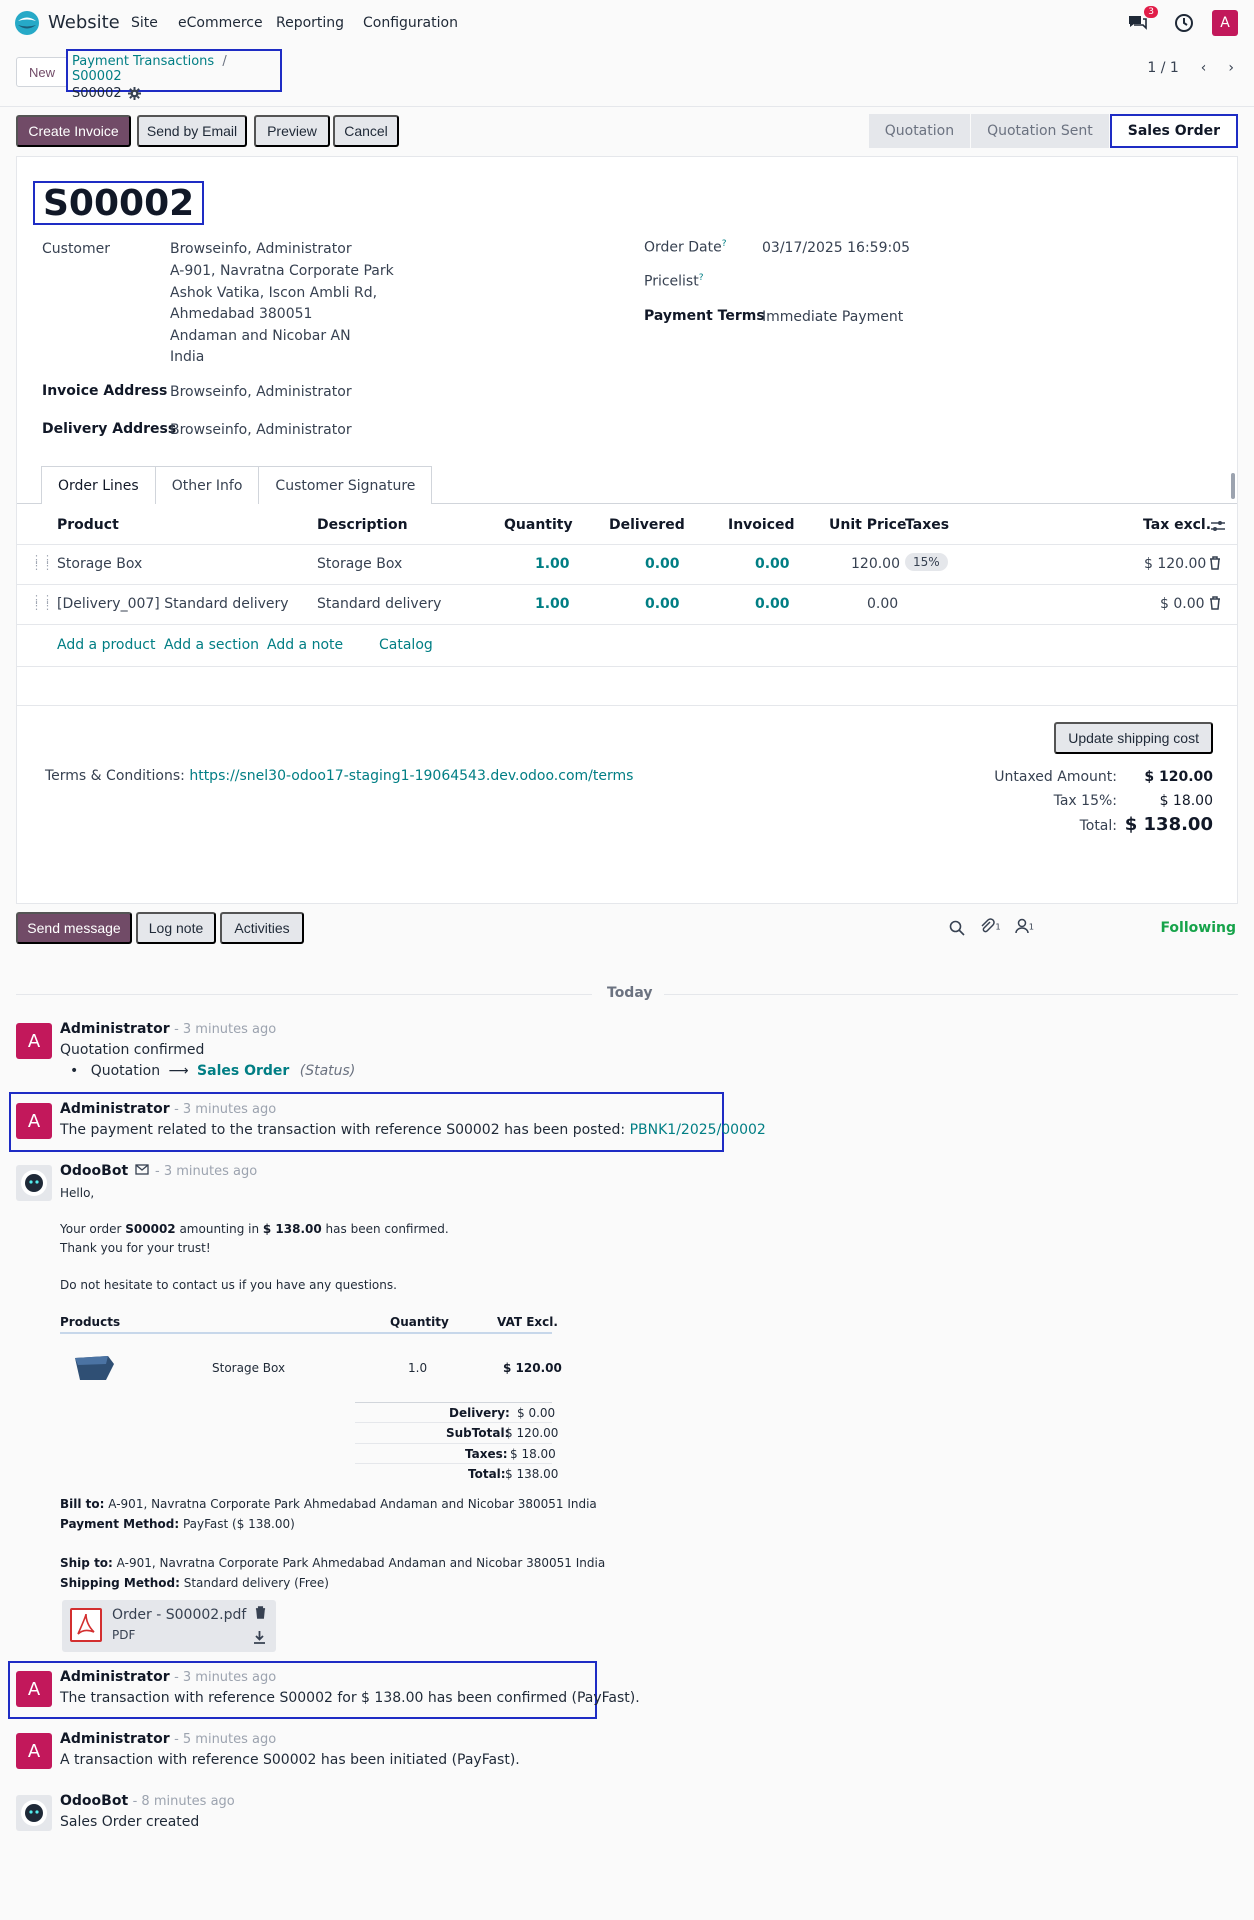  What do you see at coordinates (630, 993) in the screenshot?
I see `date-separator-label: Today` at bounding box center [630, 993].